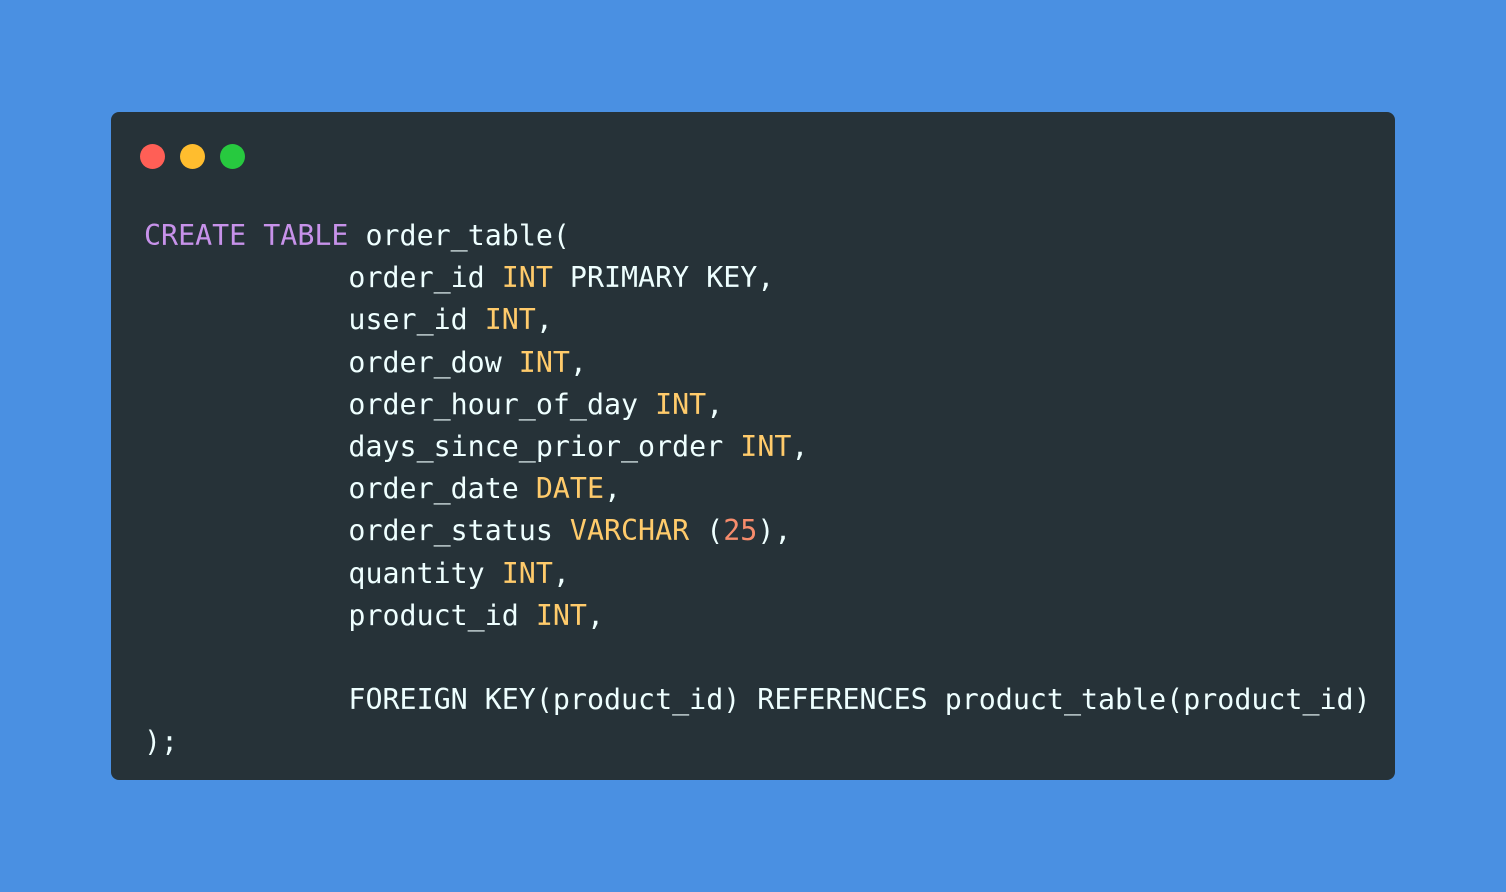 Image resolution: width=1506 pixels, height=892 pixels. I want to click on close-dot, so click(152, 156).